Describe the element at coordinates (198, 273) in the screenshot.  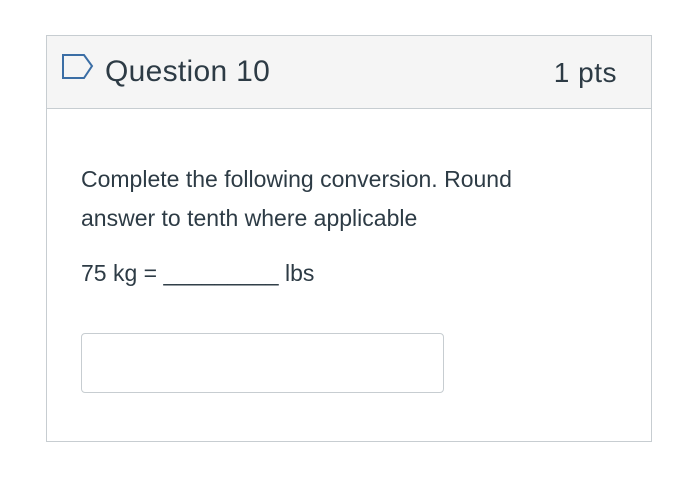
I see `conversion-equation: 75 kg = _________ lbs` at that location.